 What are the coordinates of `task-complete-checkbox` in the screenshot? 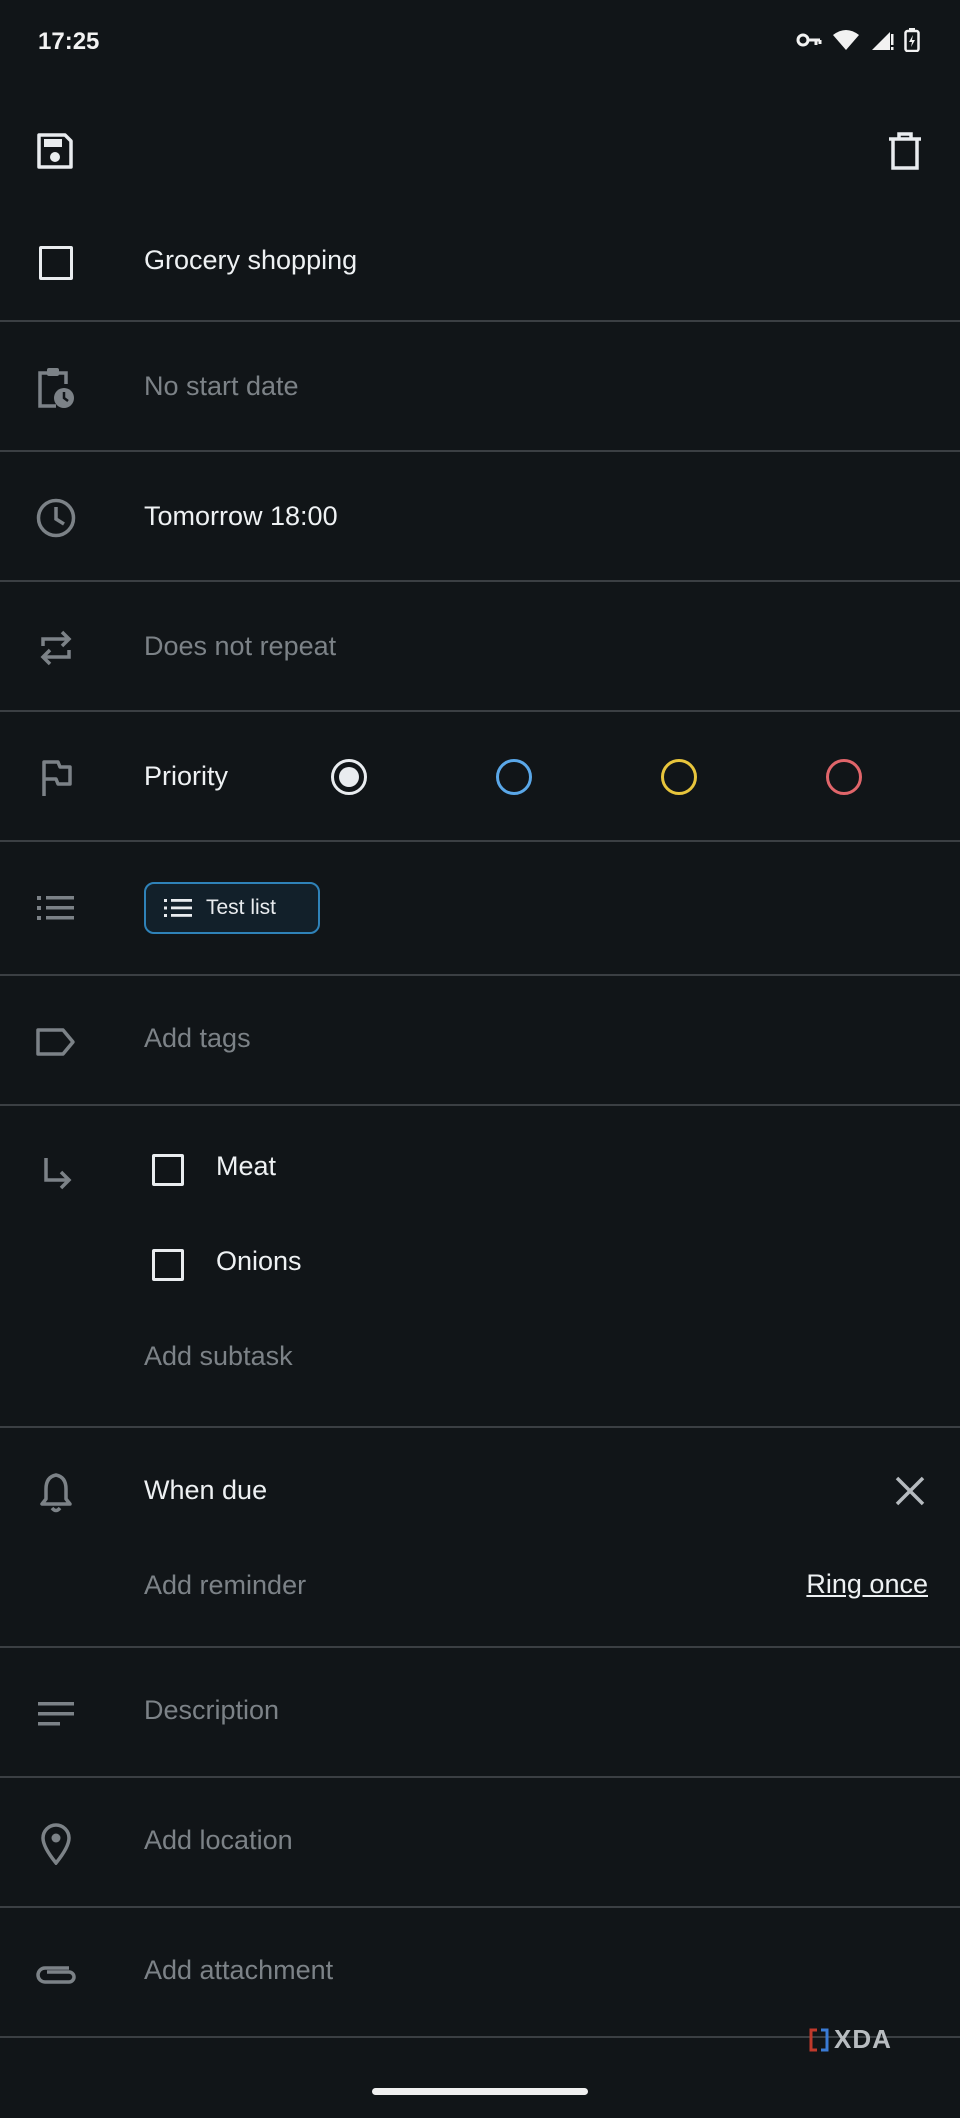 It's located at (56, 263).